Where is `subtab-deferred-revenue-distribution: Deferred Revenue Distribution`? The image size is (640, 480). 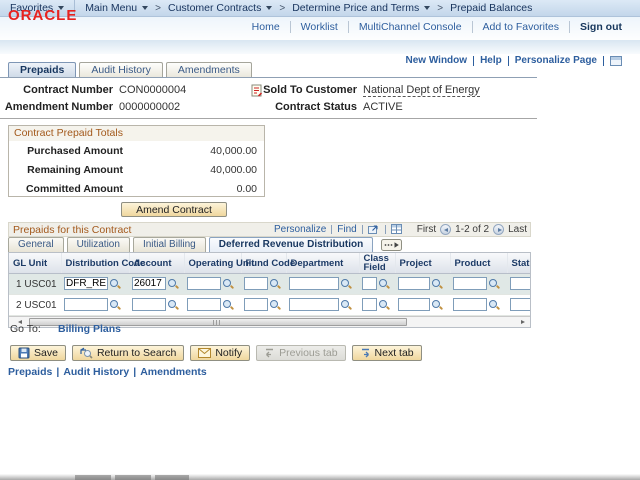 subtab-deferred-revenue-distribution: Deferred Revenue Distribution is located at coordinates (291, 244).